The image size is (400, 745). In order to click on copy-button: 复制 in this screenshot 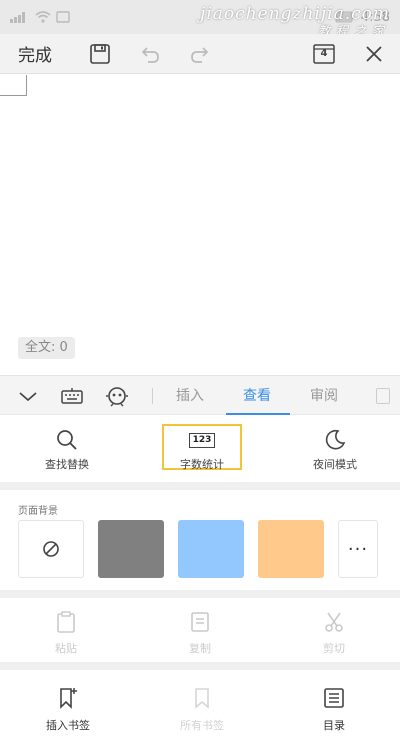, I will do `click(200, 633)`.